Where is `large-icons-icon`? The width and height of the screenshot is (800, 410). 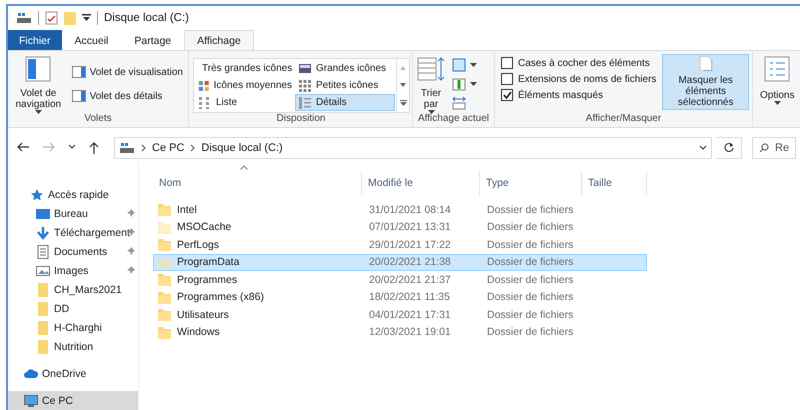
large-icons-icon is located at coordinates (305, 69).